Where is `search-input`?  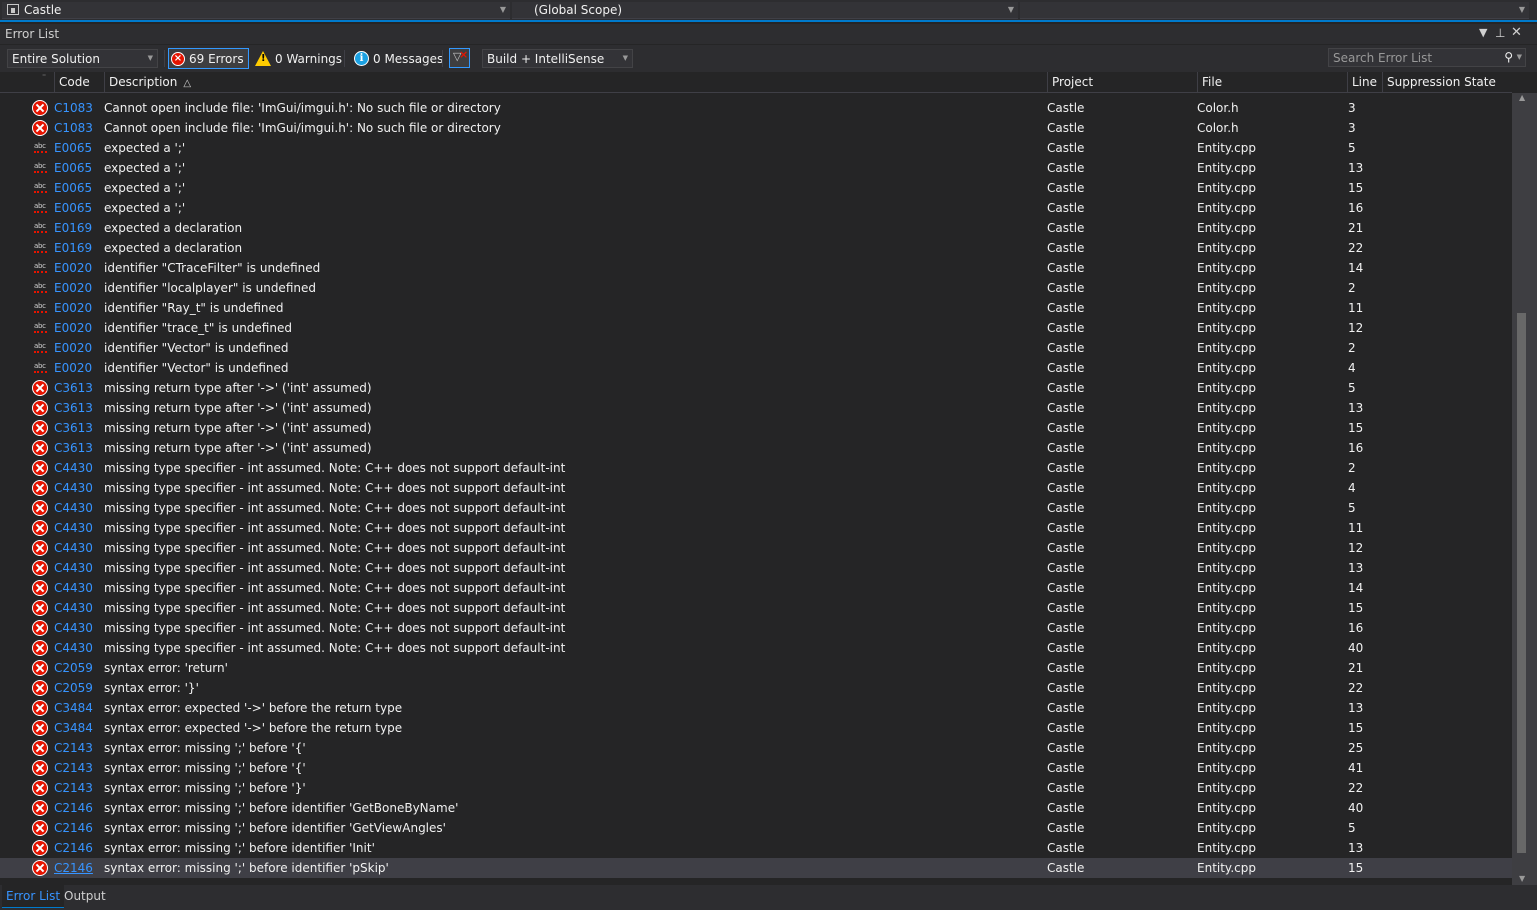
search-input is located at coordinates (1413, 57).